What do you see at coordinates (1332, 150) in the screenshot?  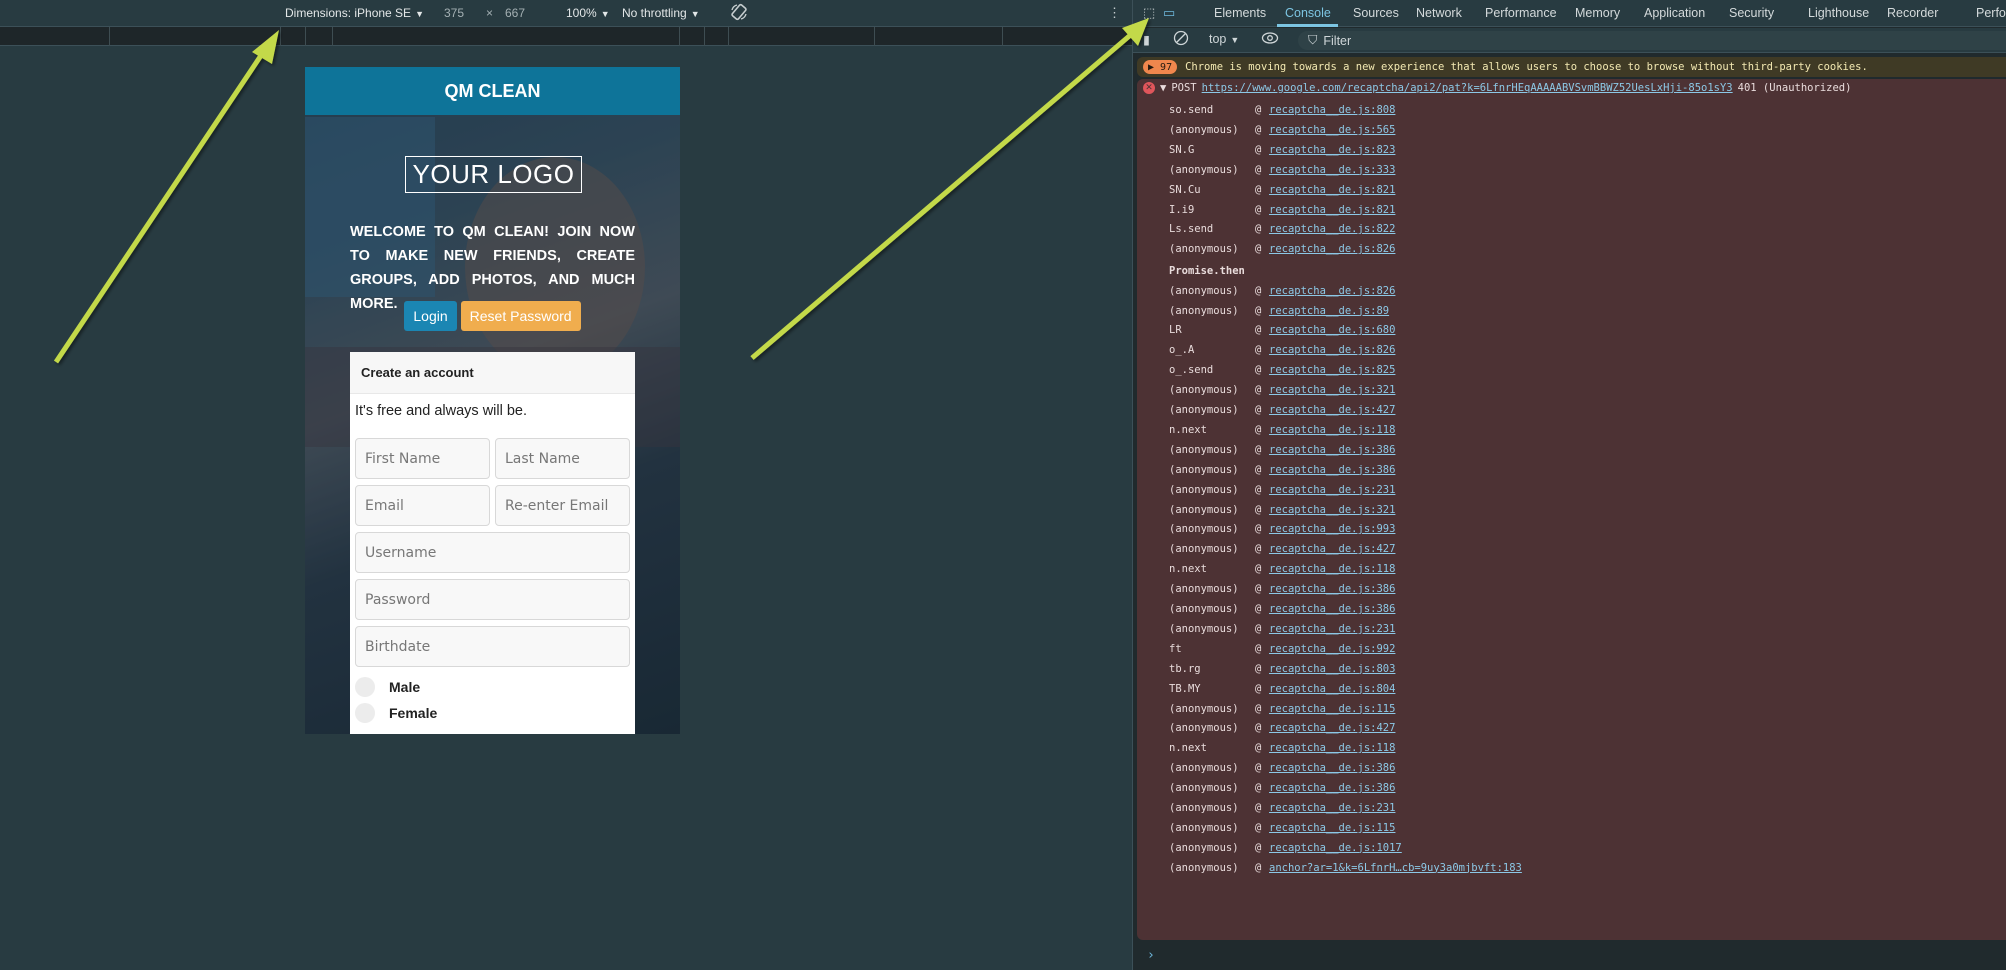 I see `source-link: recaptcha__de.js:823` at bounding box center [1332, 150].